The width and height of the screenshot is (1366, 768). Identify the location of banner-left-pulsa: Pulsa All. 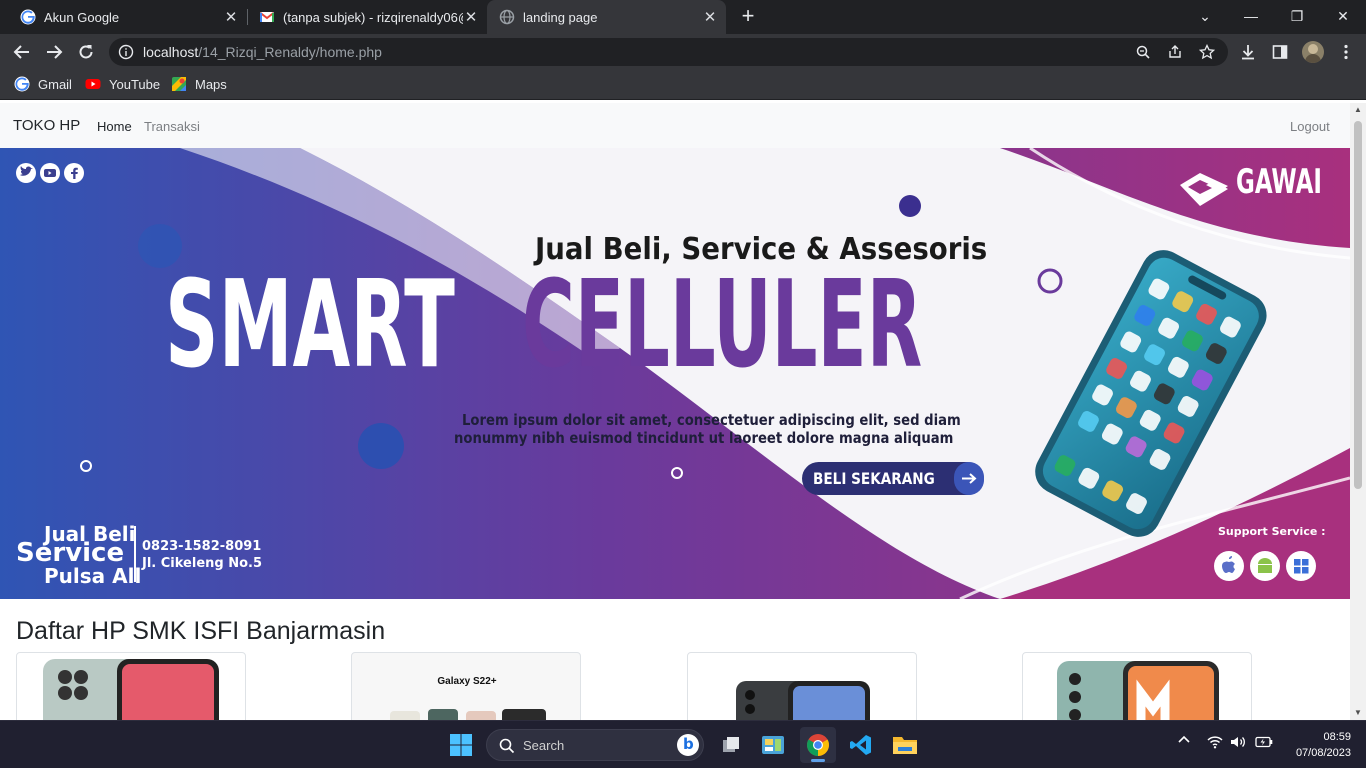
(93, 576).